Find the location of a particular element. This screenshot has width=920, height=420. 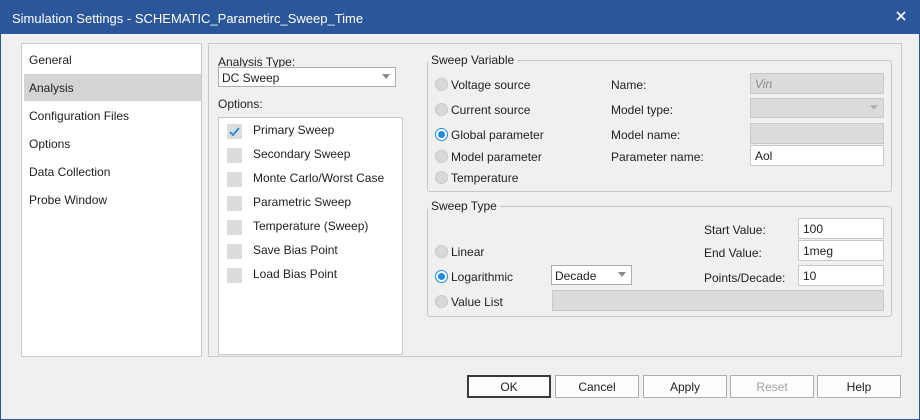

nav-item-general: General is located at coordinates (112, 59).